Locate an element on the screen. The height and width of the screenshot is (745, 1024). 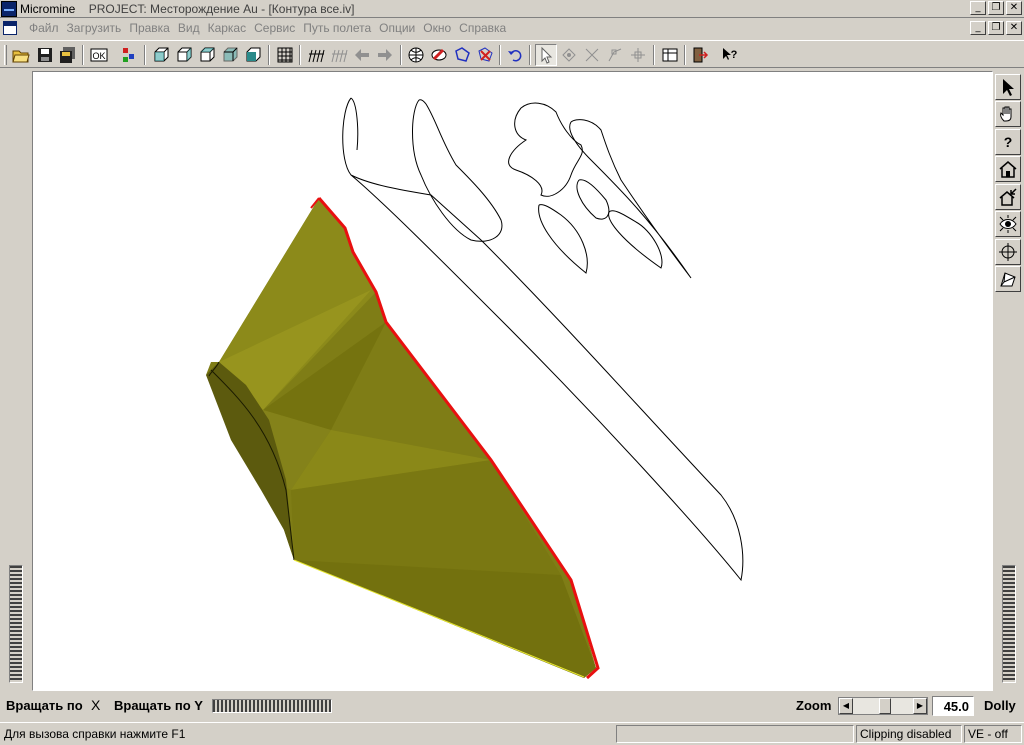
set-home-icon is located at coordinates (1008, 197).